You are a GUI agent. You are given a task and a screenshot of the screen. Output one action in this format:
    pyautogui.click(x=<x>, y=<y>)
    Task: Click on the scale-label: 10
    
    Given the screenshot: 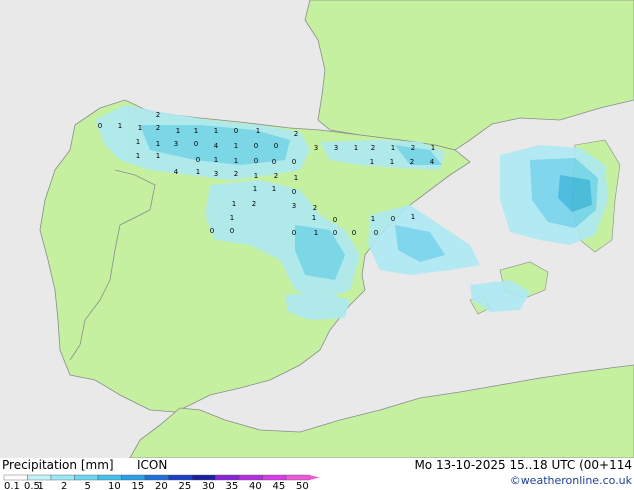 What is the action you would take?
    pyautogui.click(x=114, y=485)
    